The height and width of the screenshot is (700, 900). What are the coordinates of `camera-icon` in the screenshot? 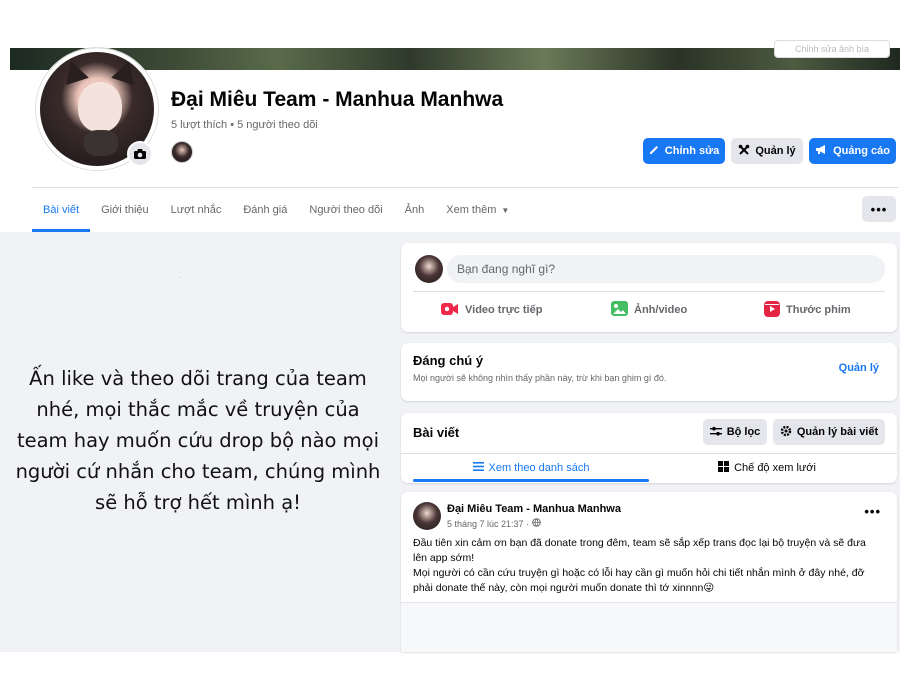 It's located at (140, 154).